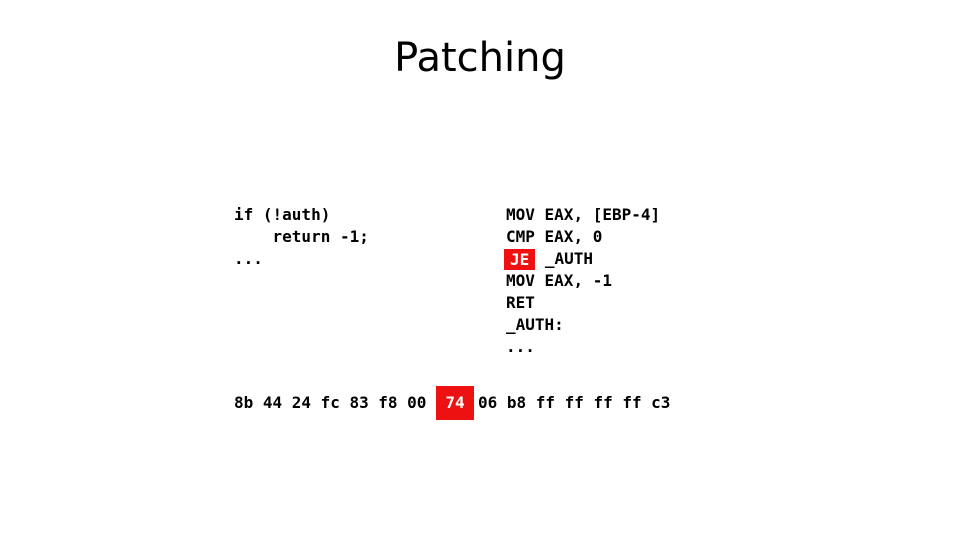  Describe the element at coordinates (583, 303) in the screenshot. I see `assembly-line: RET` at that location.